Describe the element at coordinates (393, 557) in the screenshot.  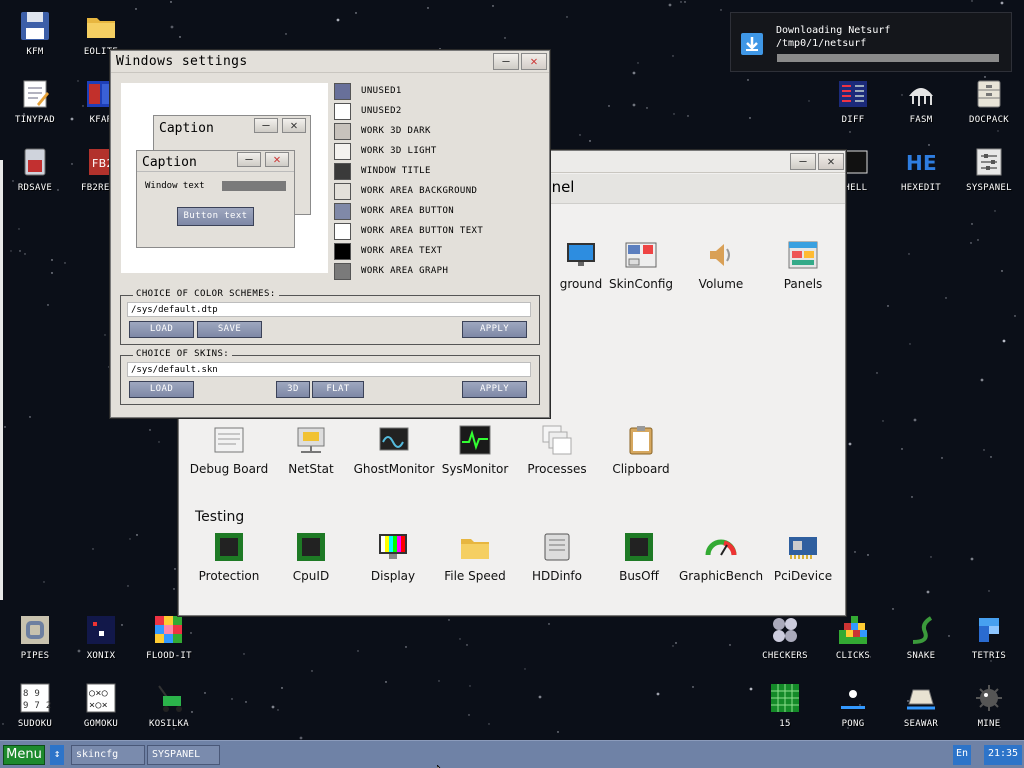
I see `cp-item-display: Display` at that location.